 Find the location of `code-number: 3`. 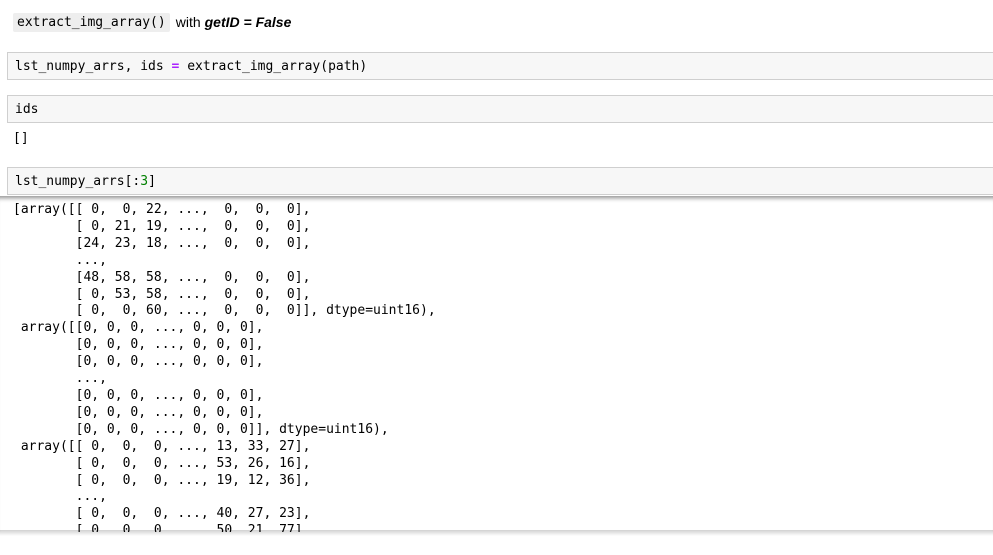

code-number: 3 is located at coordinates (144, 181).